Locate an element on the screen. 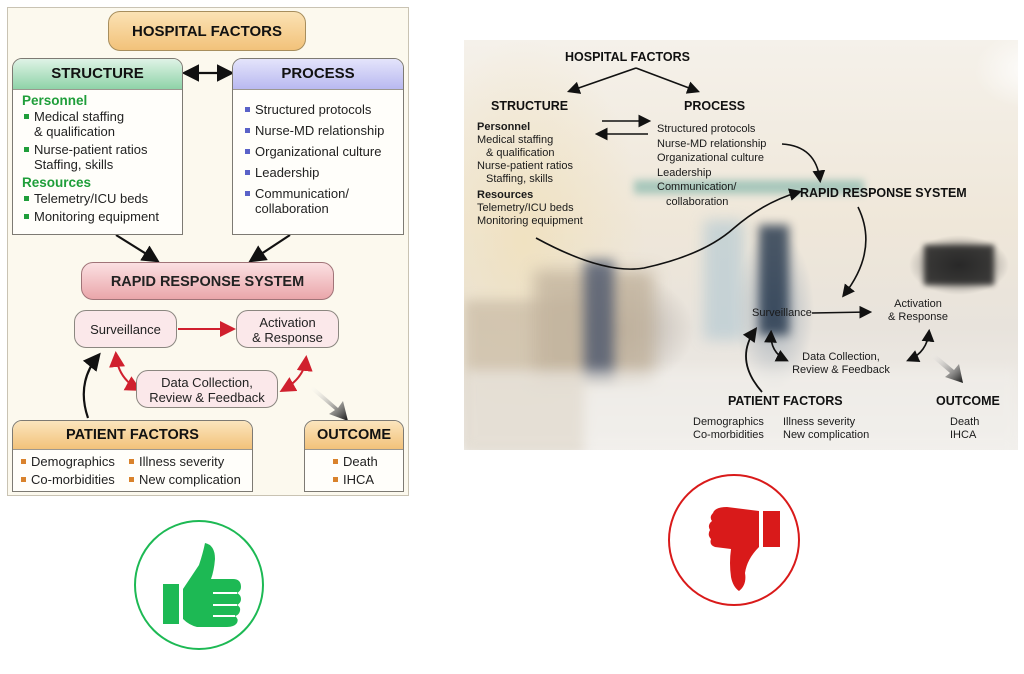 This screenshot has width=1024, height=674. process-item: Structured protocols is located at coordinates (323, 109).